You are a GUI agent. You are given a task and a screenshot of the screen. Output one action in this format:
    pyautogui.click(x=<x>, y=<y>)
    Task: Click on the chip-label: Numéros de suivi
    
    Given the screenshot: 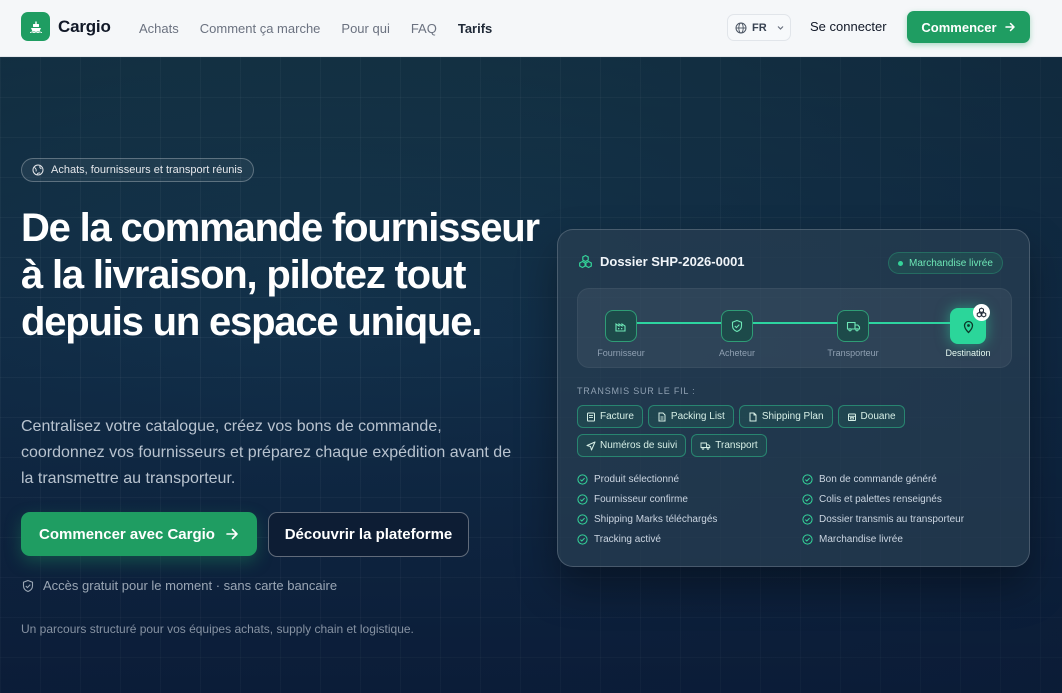 What is the action you would take?
    pyautogui.click(x=639, y=445)
    